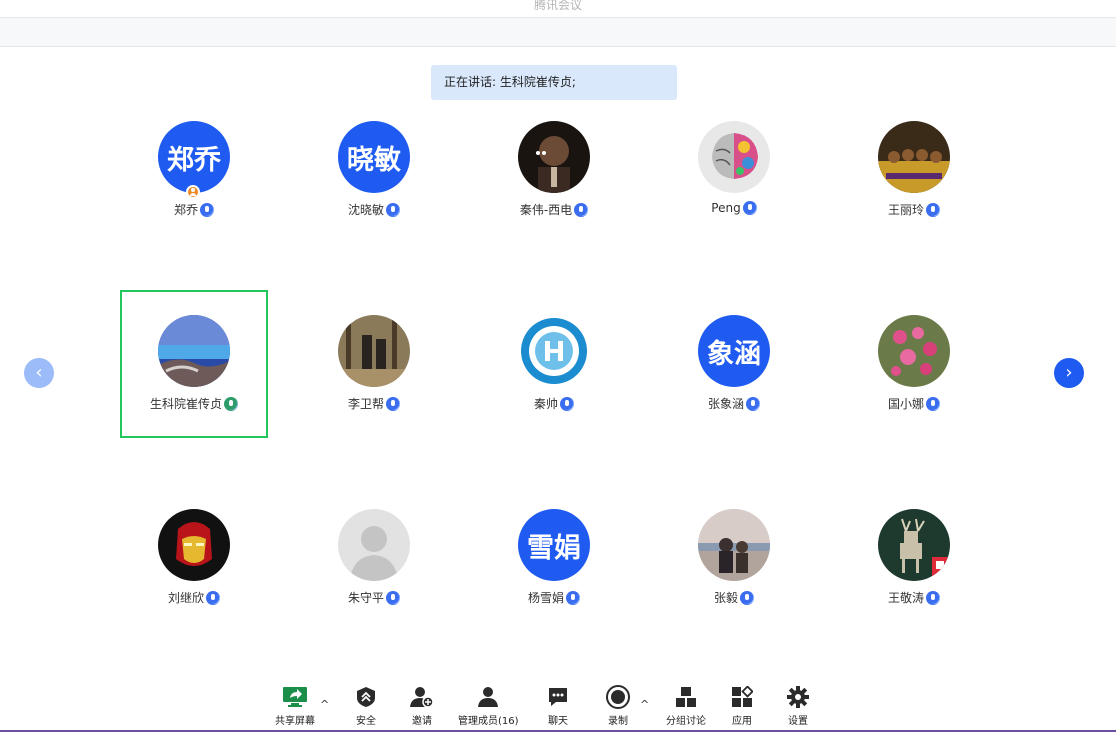 This screenshot has height=732, width=1116. I want to click on apps-icon, so click(742, 697).